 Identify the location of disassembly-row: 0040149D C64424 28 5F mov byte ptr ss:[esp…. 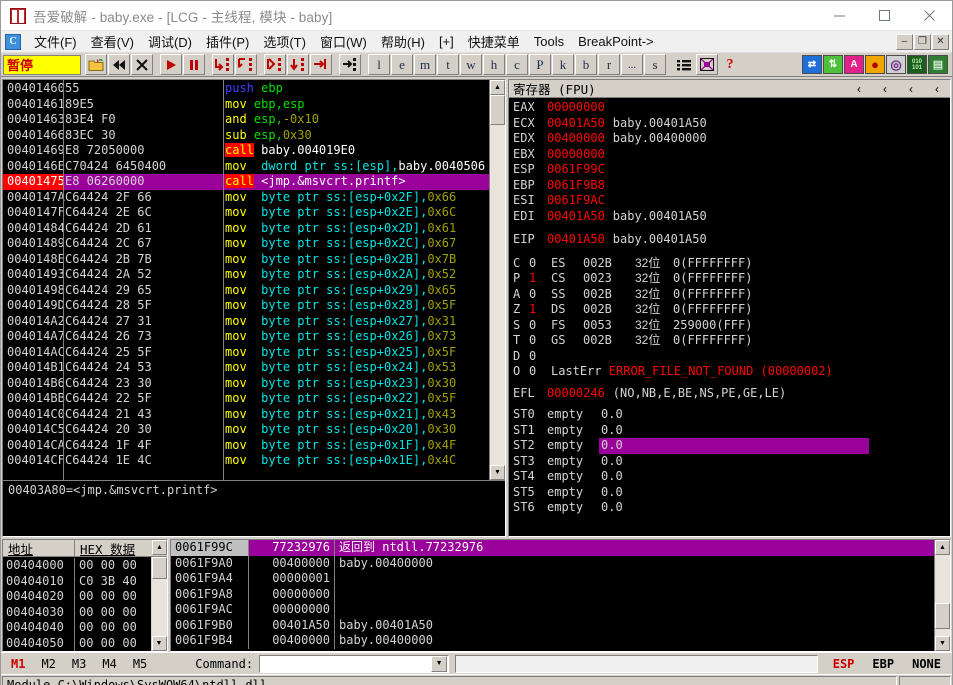
(246, 306).